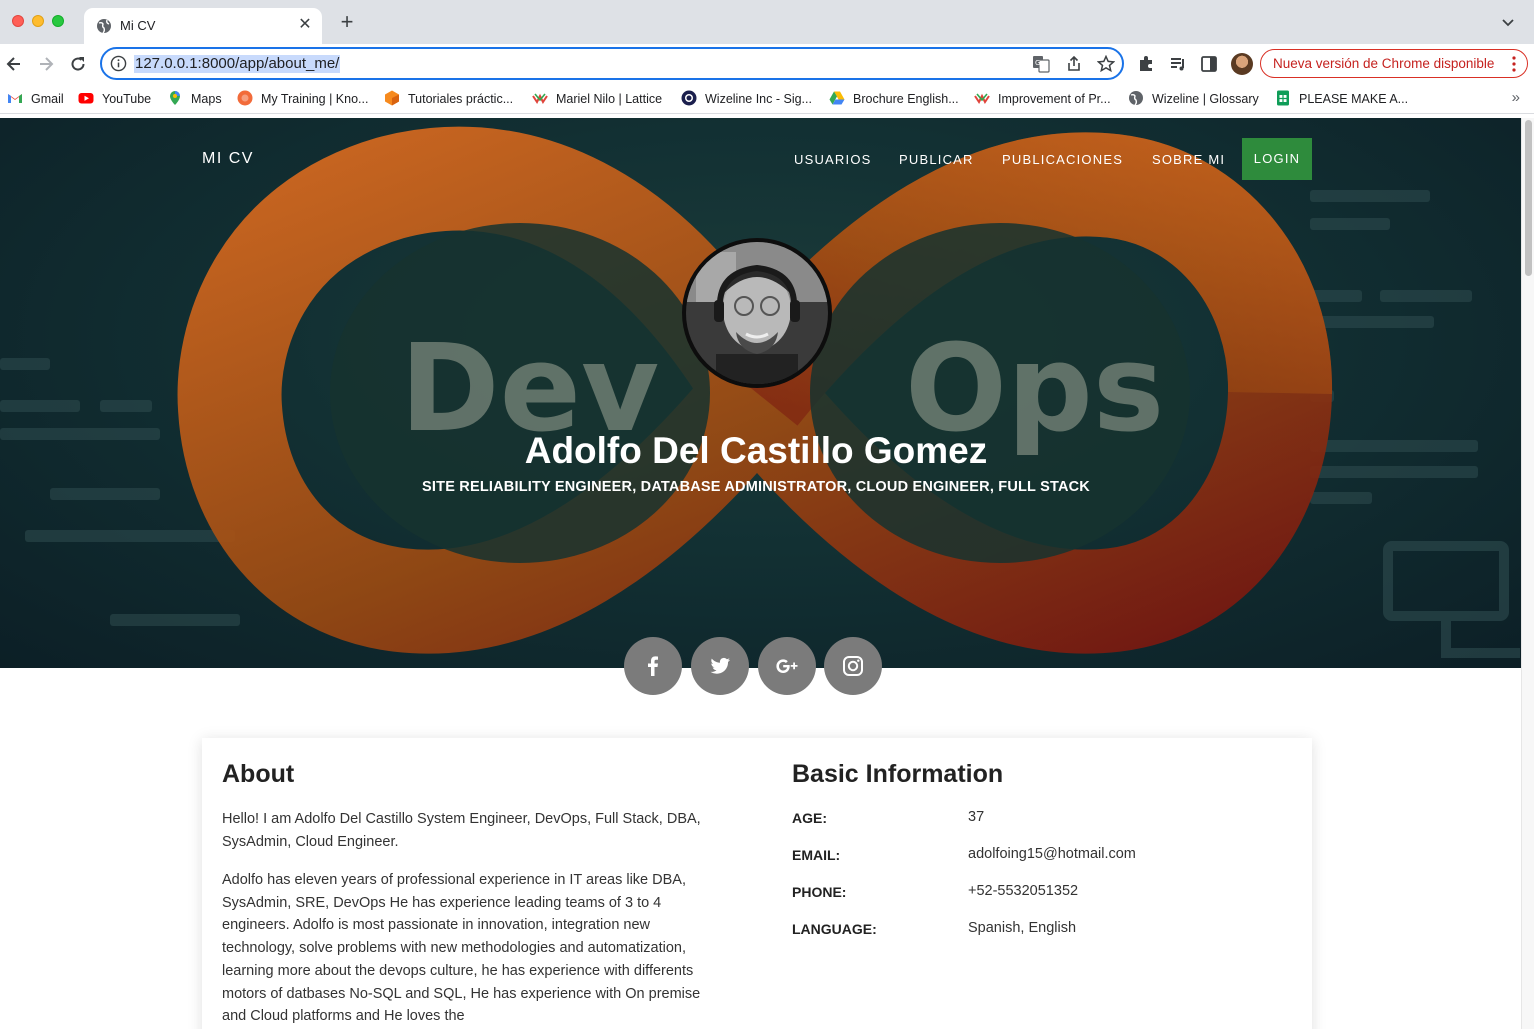 This screenshot has width=1534, height=1029. What do you see at coordinates (837, 98) in the screenshot?
I see `drive-icon` at bounding box center [837, 98].